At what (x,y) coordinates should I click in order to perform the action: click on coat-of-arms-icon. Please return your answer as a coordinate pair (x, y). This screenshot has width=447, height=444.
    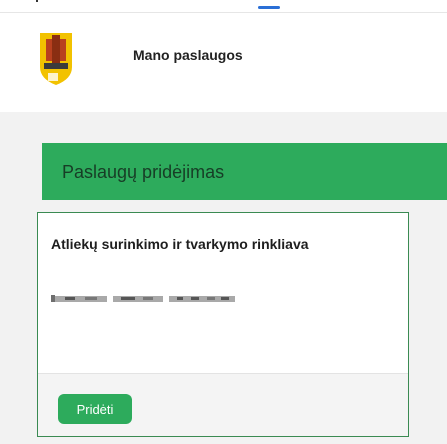
    Looking at the image, I should click on (56, 58).